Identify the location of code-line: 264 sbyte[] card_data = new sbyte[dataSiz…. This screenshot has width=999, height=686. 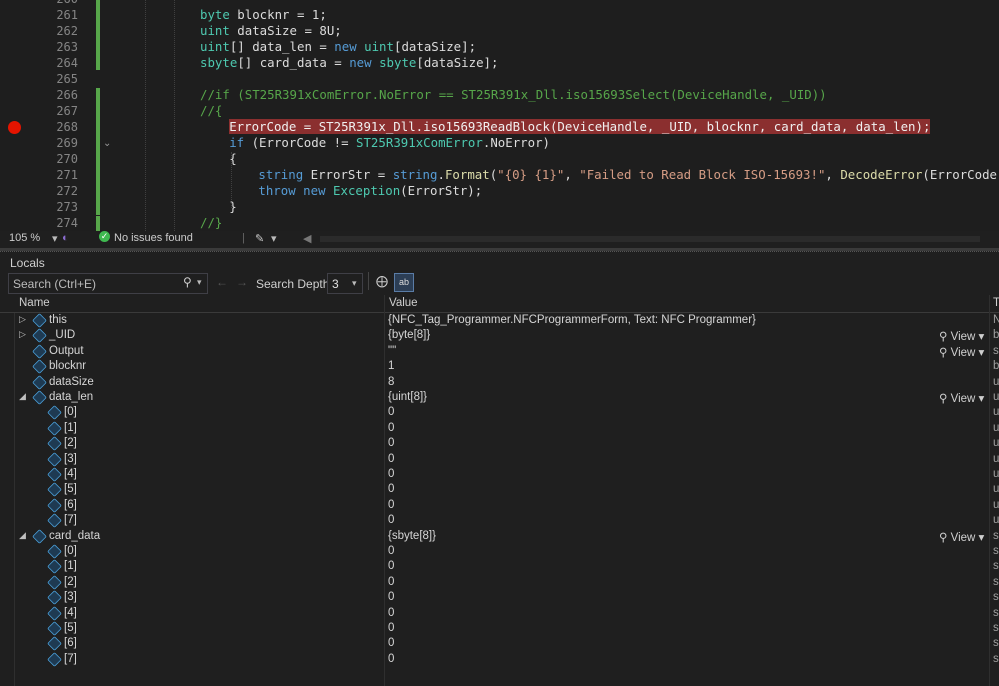
(499, 63).